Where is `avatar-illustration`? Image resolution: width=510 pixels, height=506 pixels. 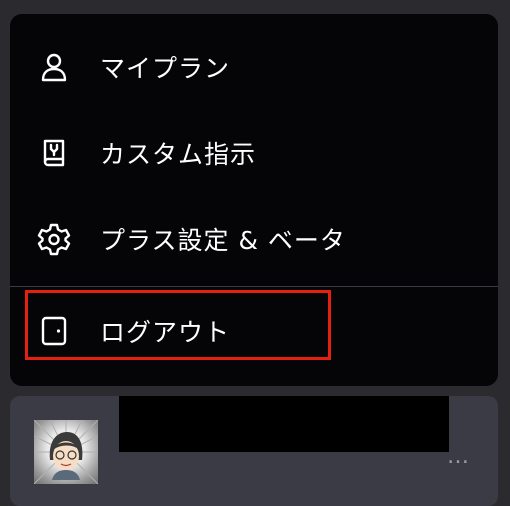
avatar-illustration is located at coordinates (66, 452).